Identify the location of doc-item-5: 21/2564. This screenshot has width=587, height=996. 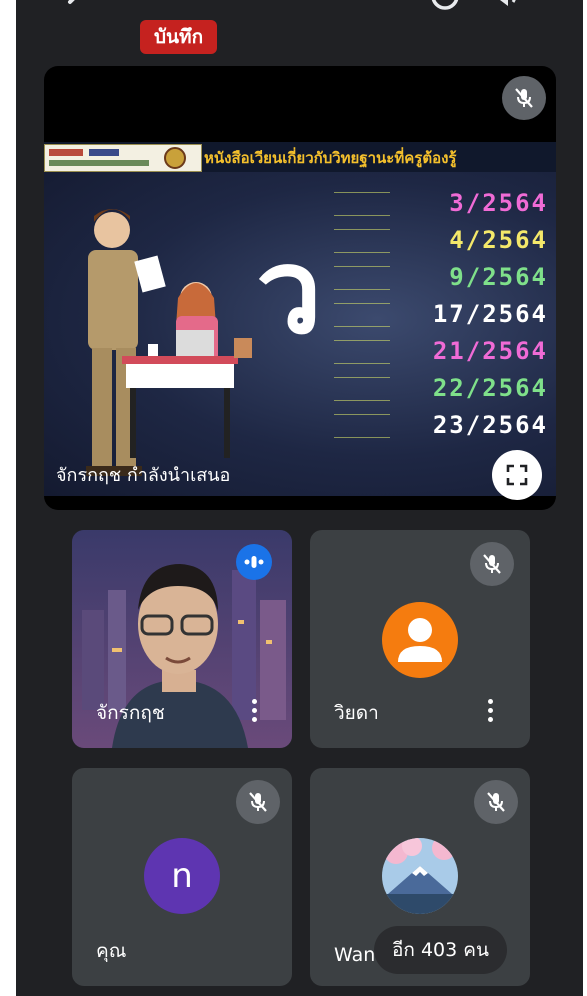
(445, 351).